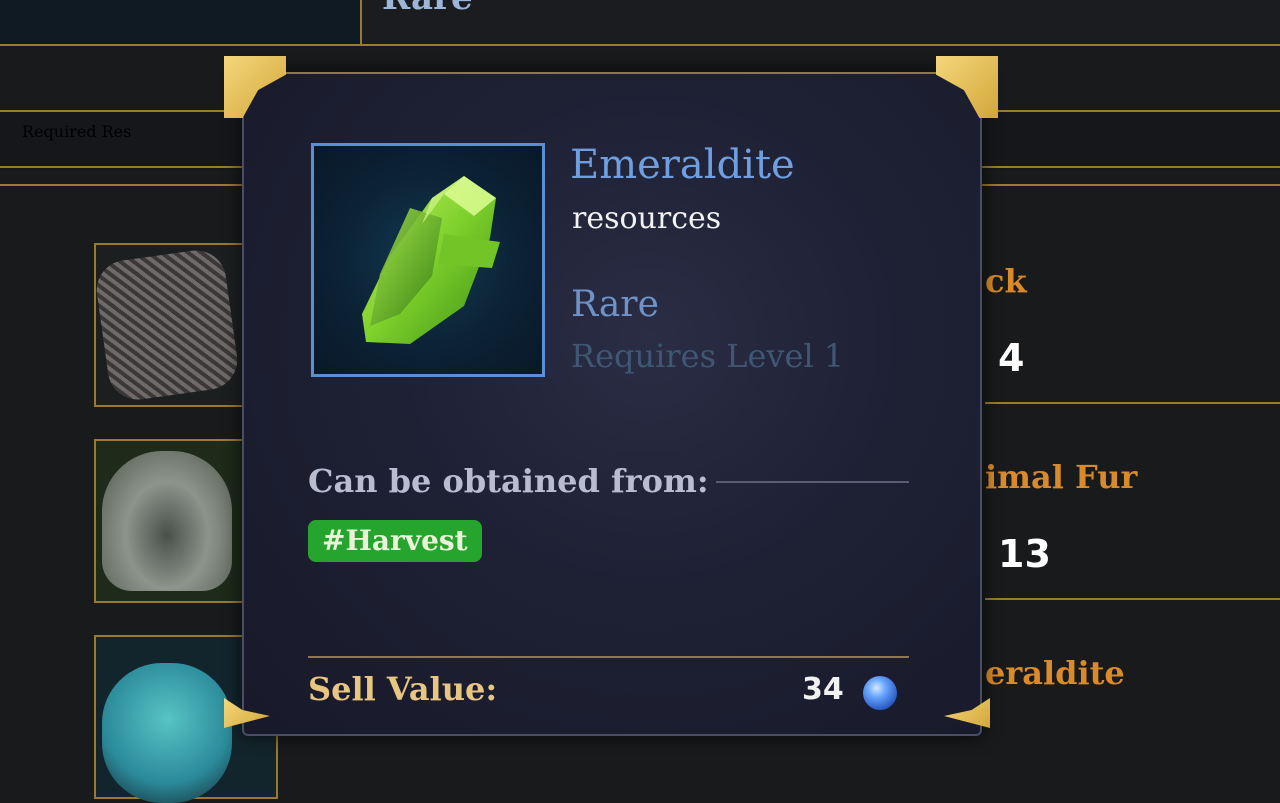 The width and height of the screenshot is (1280, 803). Describe the element at coordinates (647, 218) in the screenshot. I see `item-type: resources` at that location.